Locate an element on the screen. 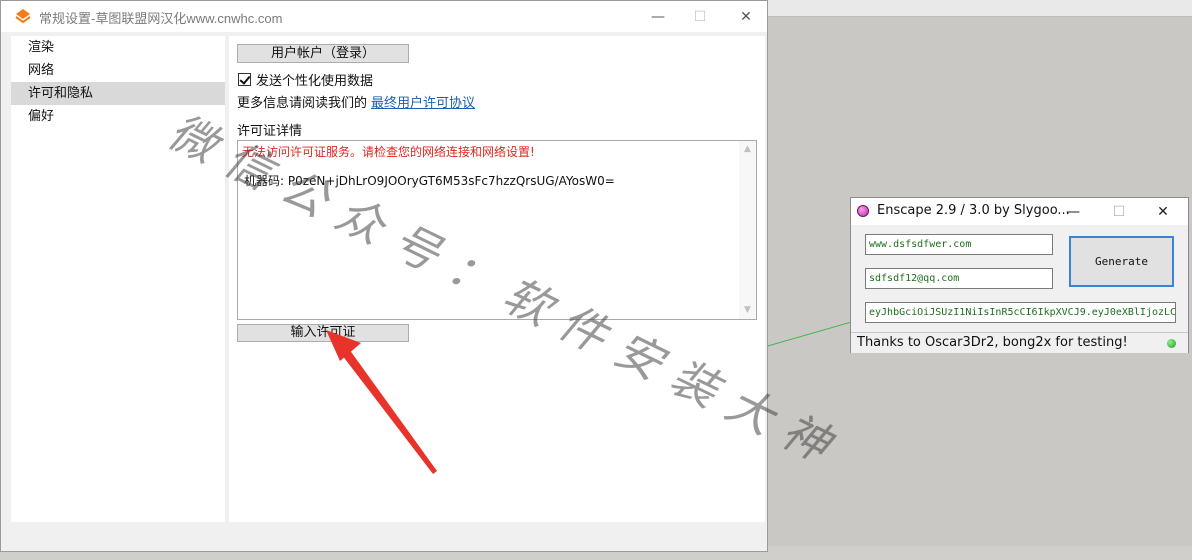 This screenshot has width=1192, height=560. enter-license-button: 输入许可证 is located at coordinates (323, 333).